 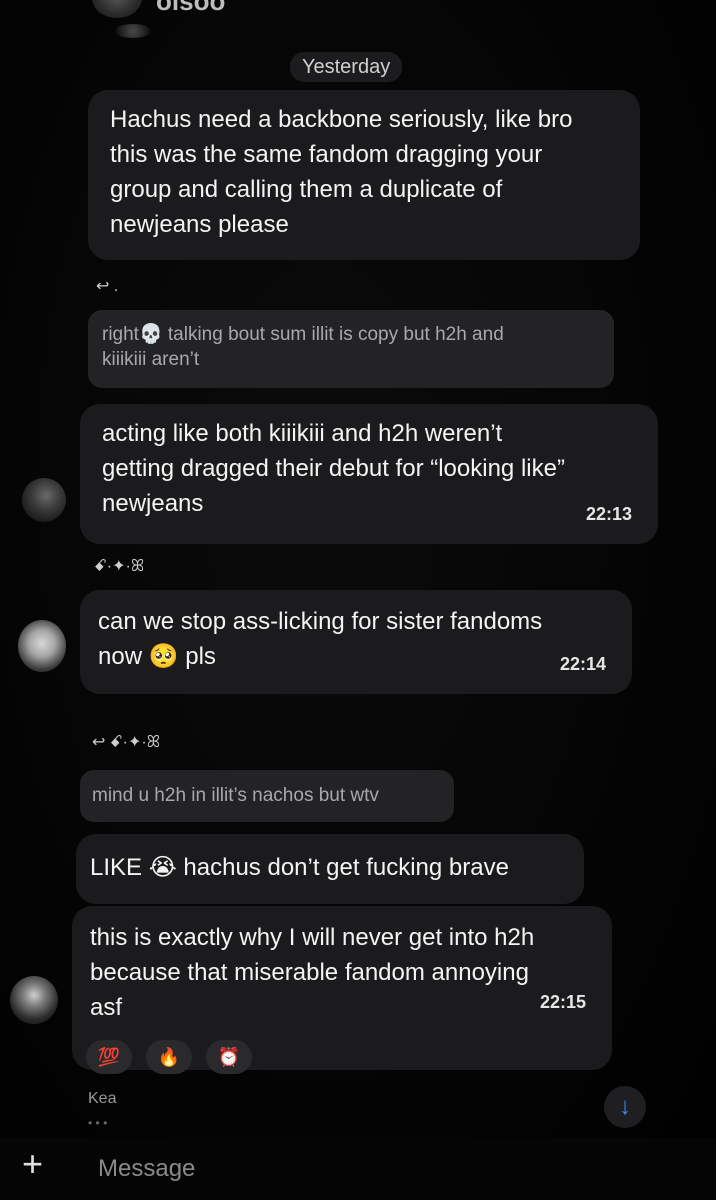 What do you see at coordinates (562, 1002) in the screenshot?
I see `message-timestamp: 22:15` at bounding box center [562, 1002].